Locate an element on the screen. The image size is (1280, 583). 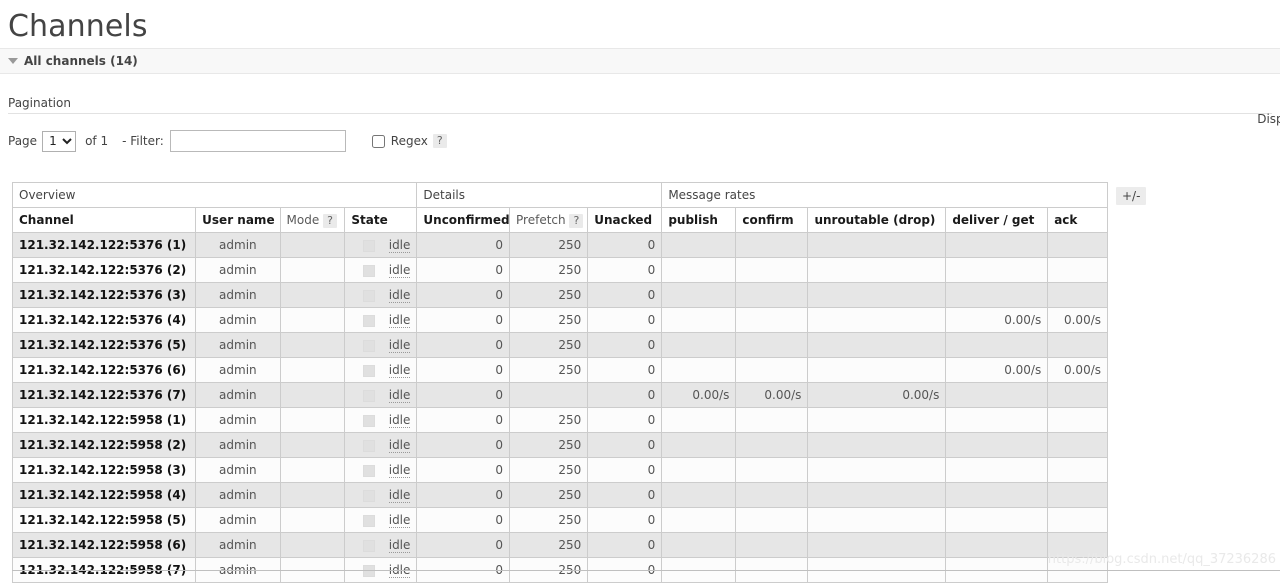
column-header-unacked: Unacked is located at coordinates (625, 220).